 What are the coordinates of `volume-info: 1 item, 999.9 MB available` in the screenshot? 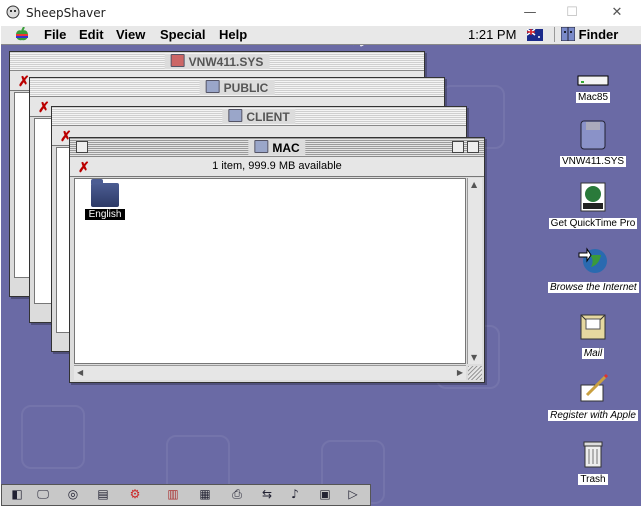 It's located at (277, 166).